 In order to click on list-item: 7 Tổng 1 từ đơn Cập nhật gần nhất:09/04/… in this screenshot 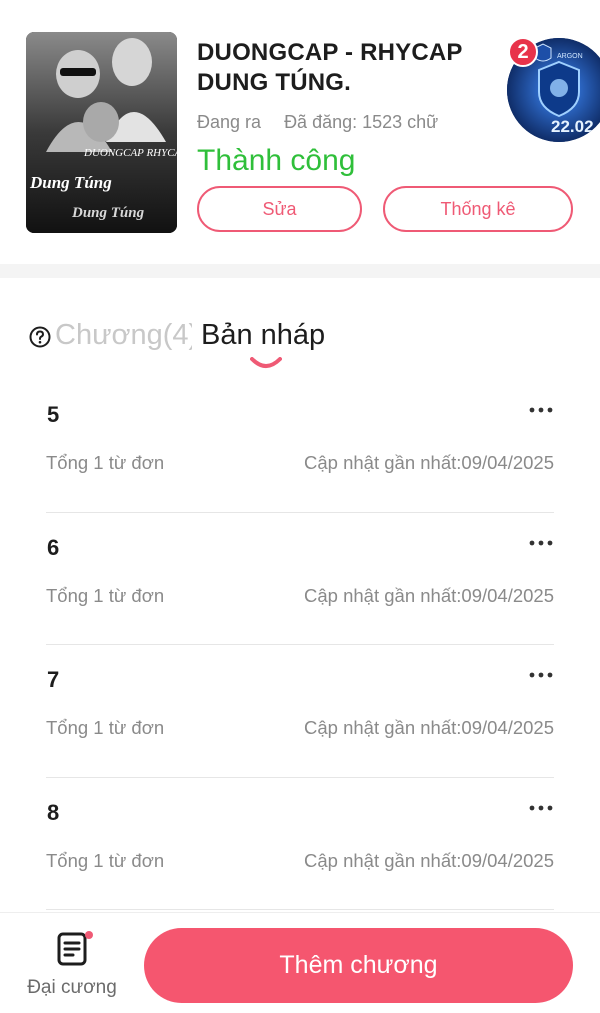, I will do `click(300, 711)`.